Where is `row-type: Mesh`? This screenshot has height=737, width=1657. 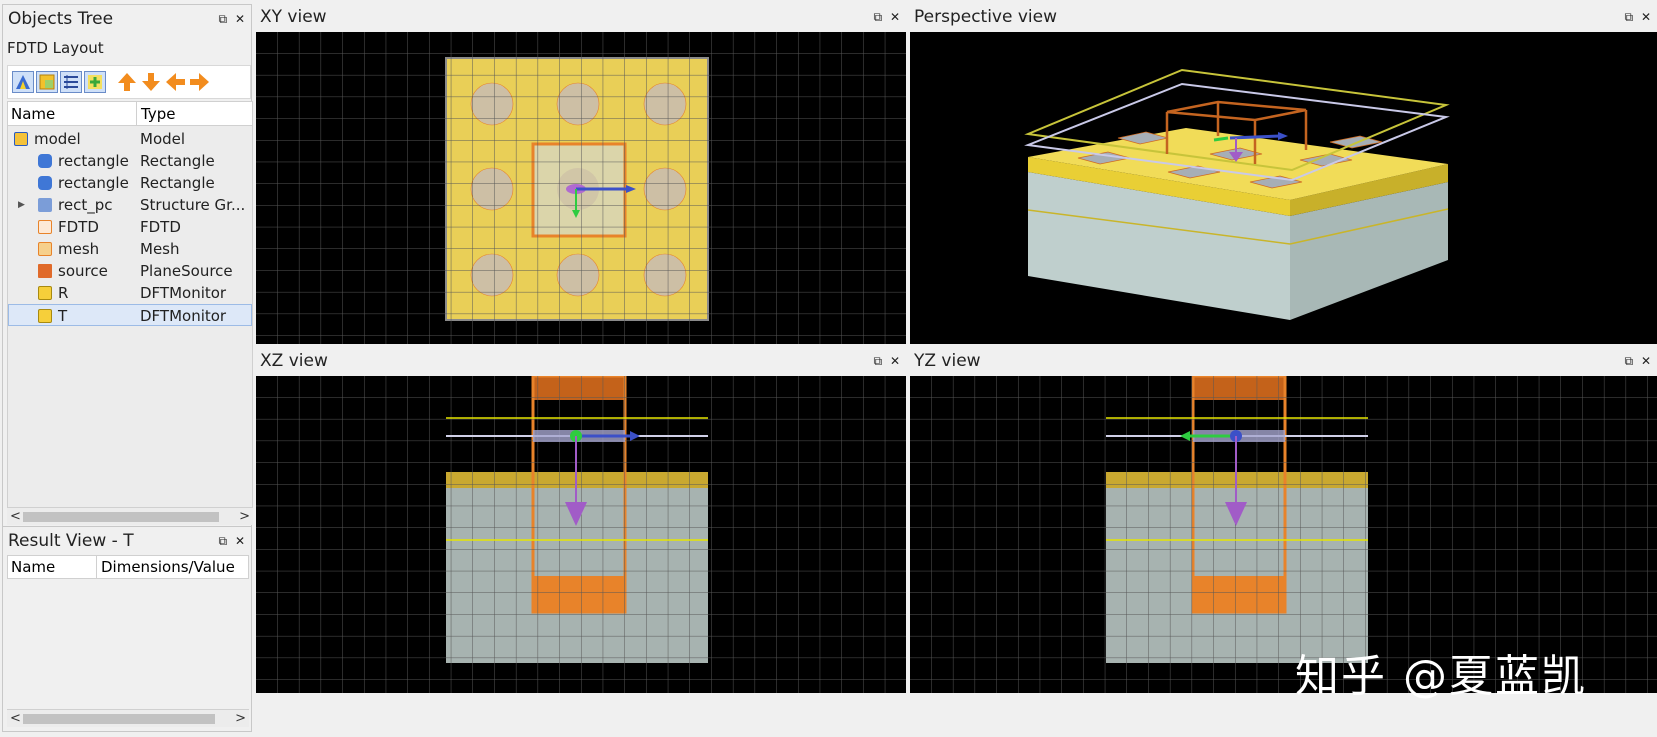 row-type: Mesh is located at coordinates (160, 249).